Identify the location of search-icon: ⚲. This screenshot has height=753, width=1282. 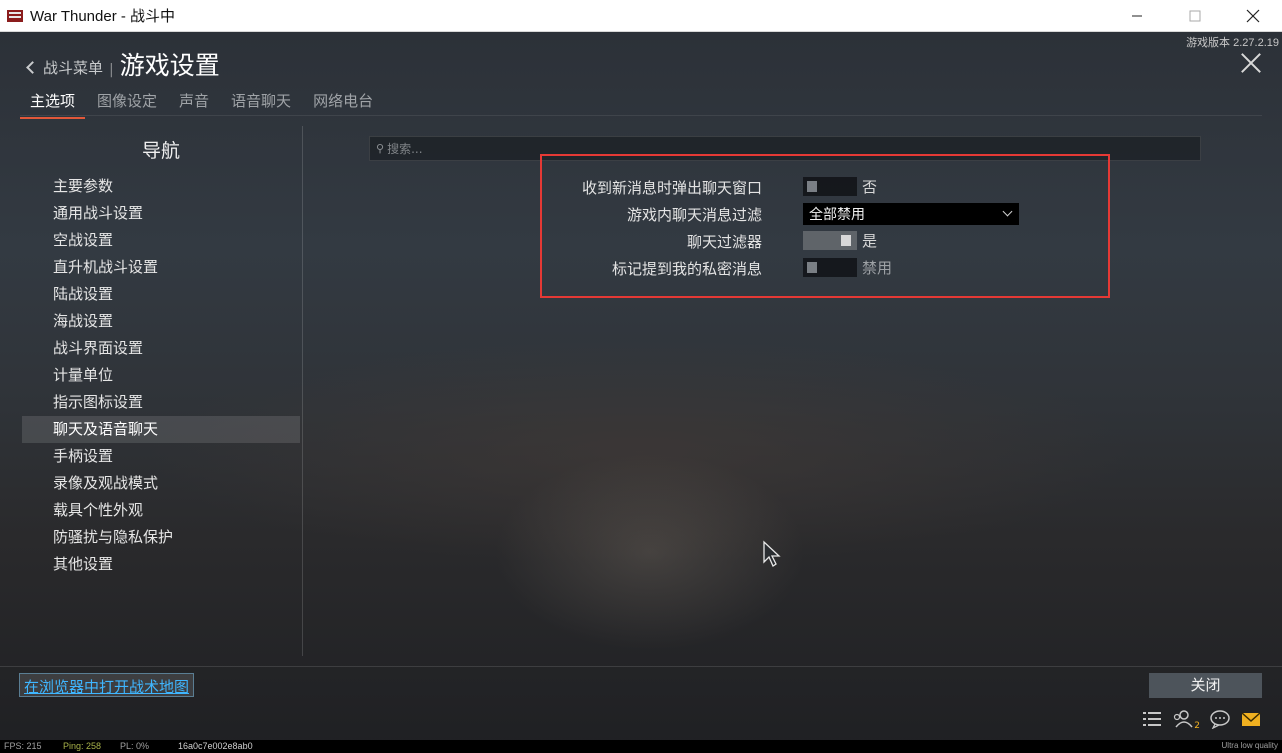
(380, 148).